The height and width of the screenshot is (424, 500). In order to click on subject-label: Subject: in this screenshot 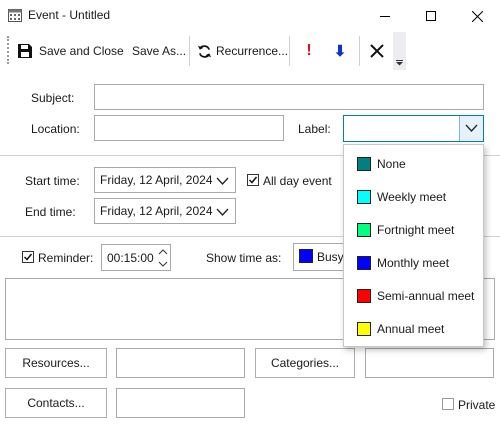, I will do `click(53, 98)`.